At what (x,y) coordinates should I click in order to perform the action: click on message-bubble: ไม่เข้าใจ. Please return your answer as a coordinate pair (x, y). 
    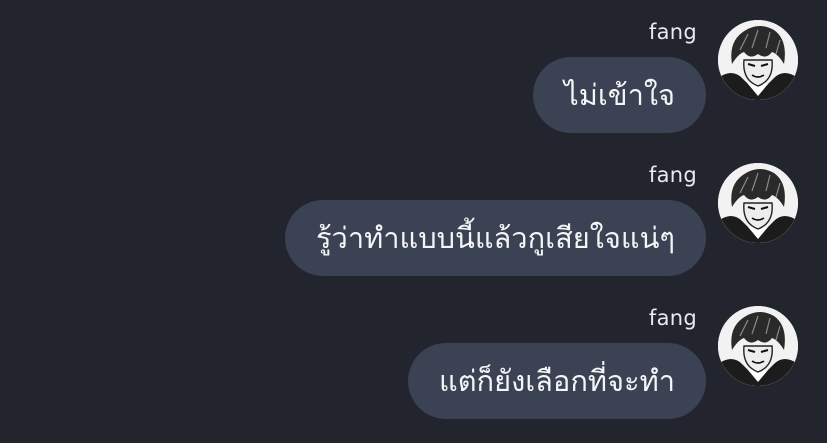
    Looking at the image, I should click on (619, 95).